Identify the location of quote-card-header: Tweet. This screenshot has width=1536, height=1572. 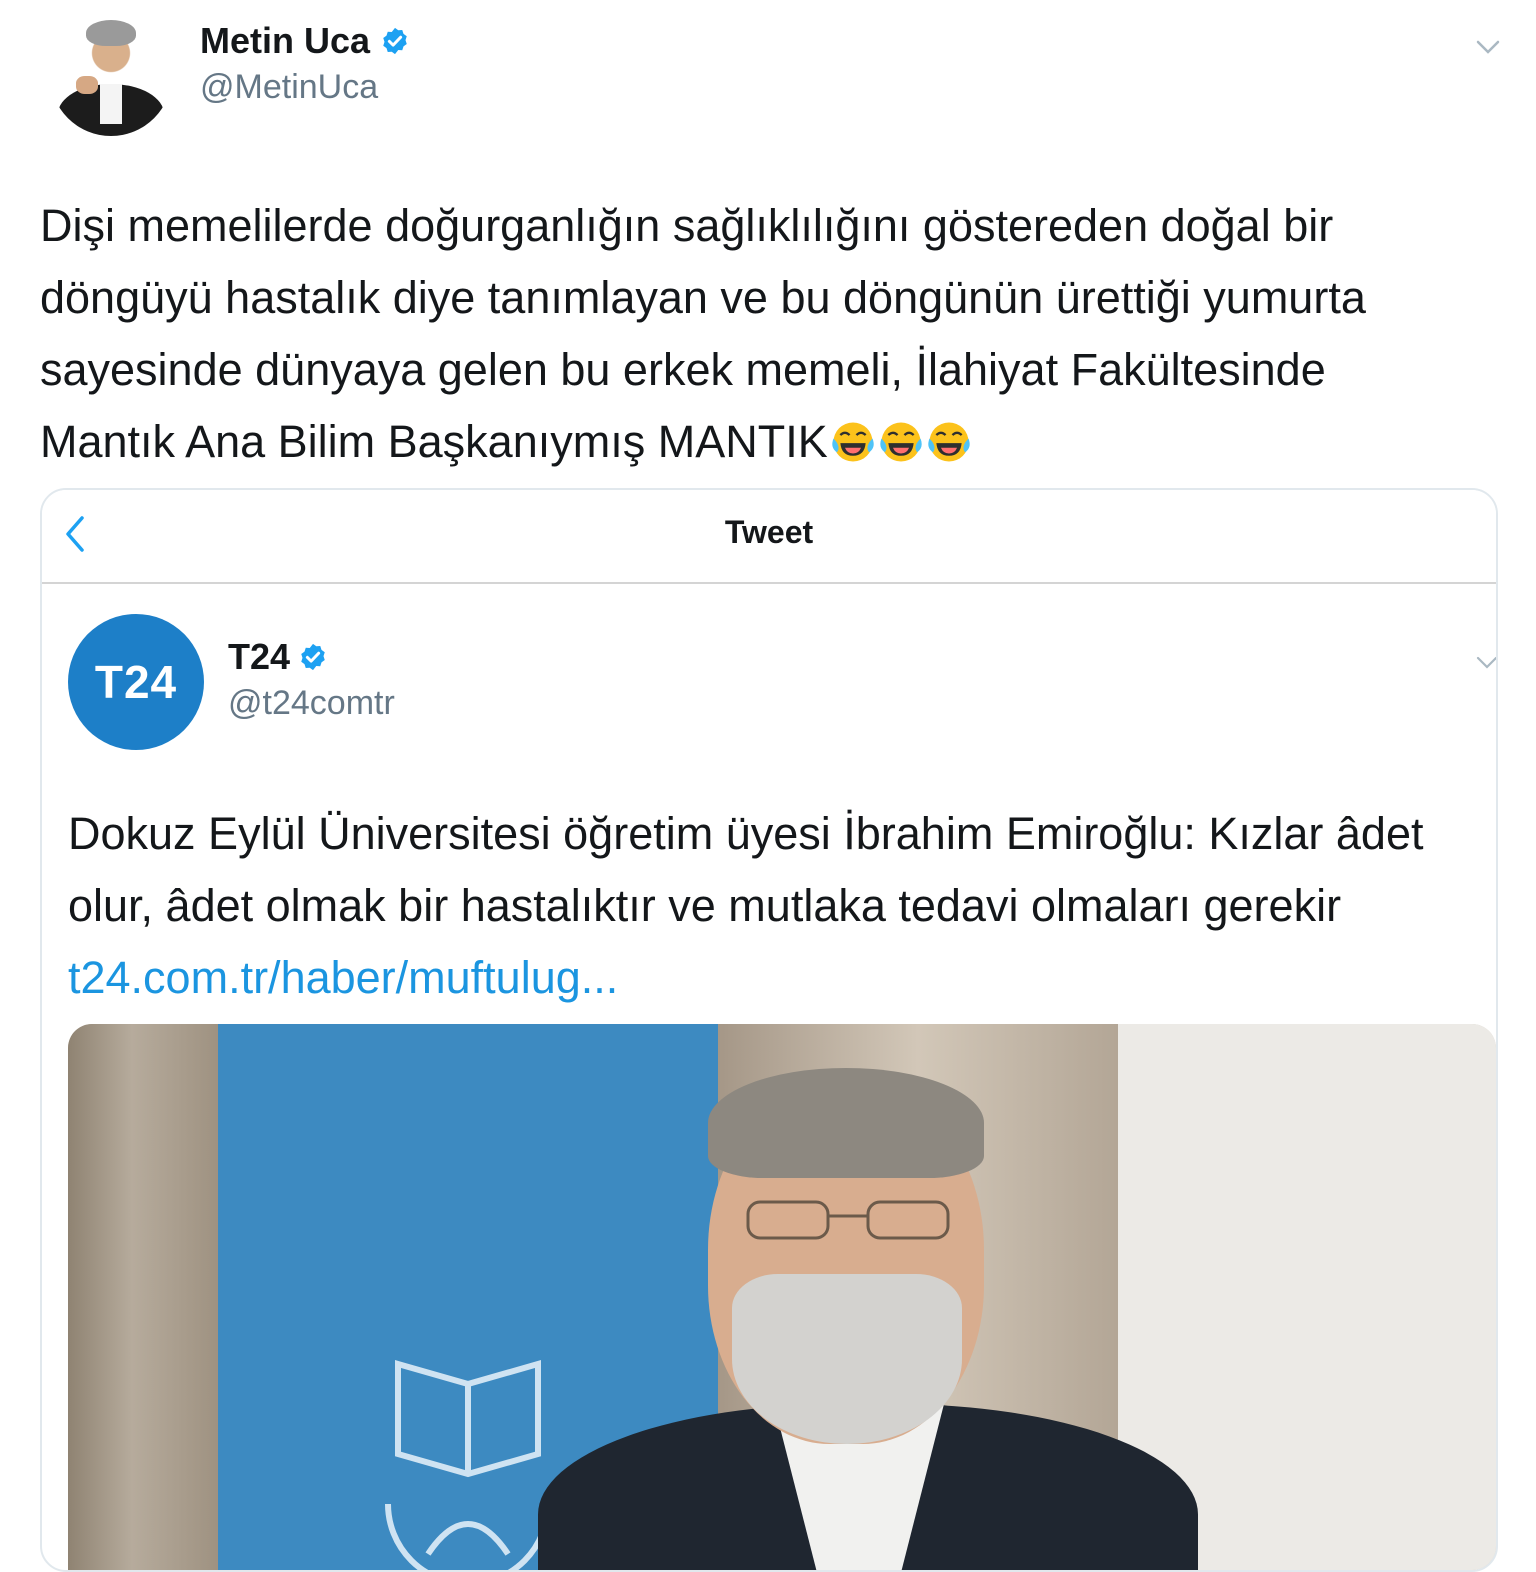
(769, 537).